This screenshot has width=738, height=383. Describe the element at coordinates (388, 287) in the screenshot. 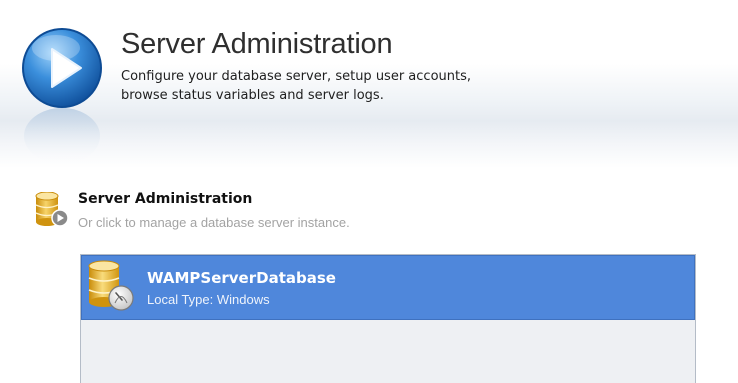

I see `server-instance-tile: WAMPServerDatabase Local Type: Windows` at that location.